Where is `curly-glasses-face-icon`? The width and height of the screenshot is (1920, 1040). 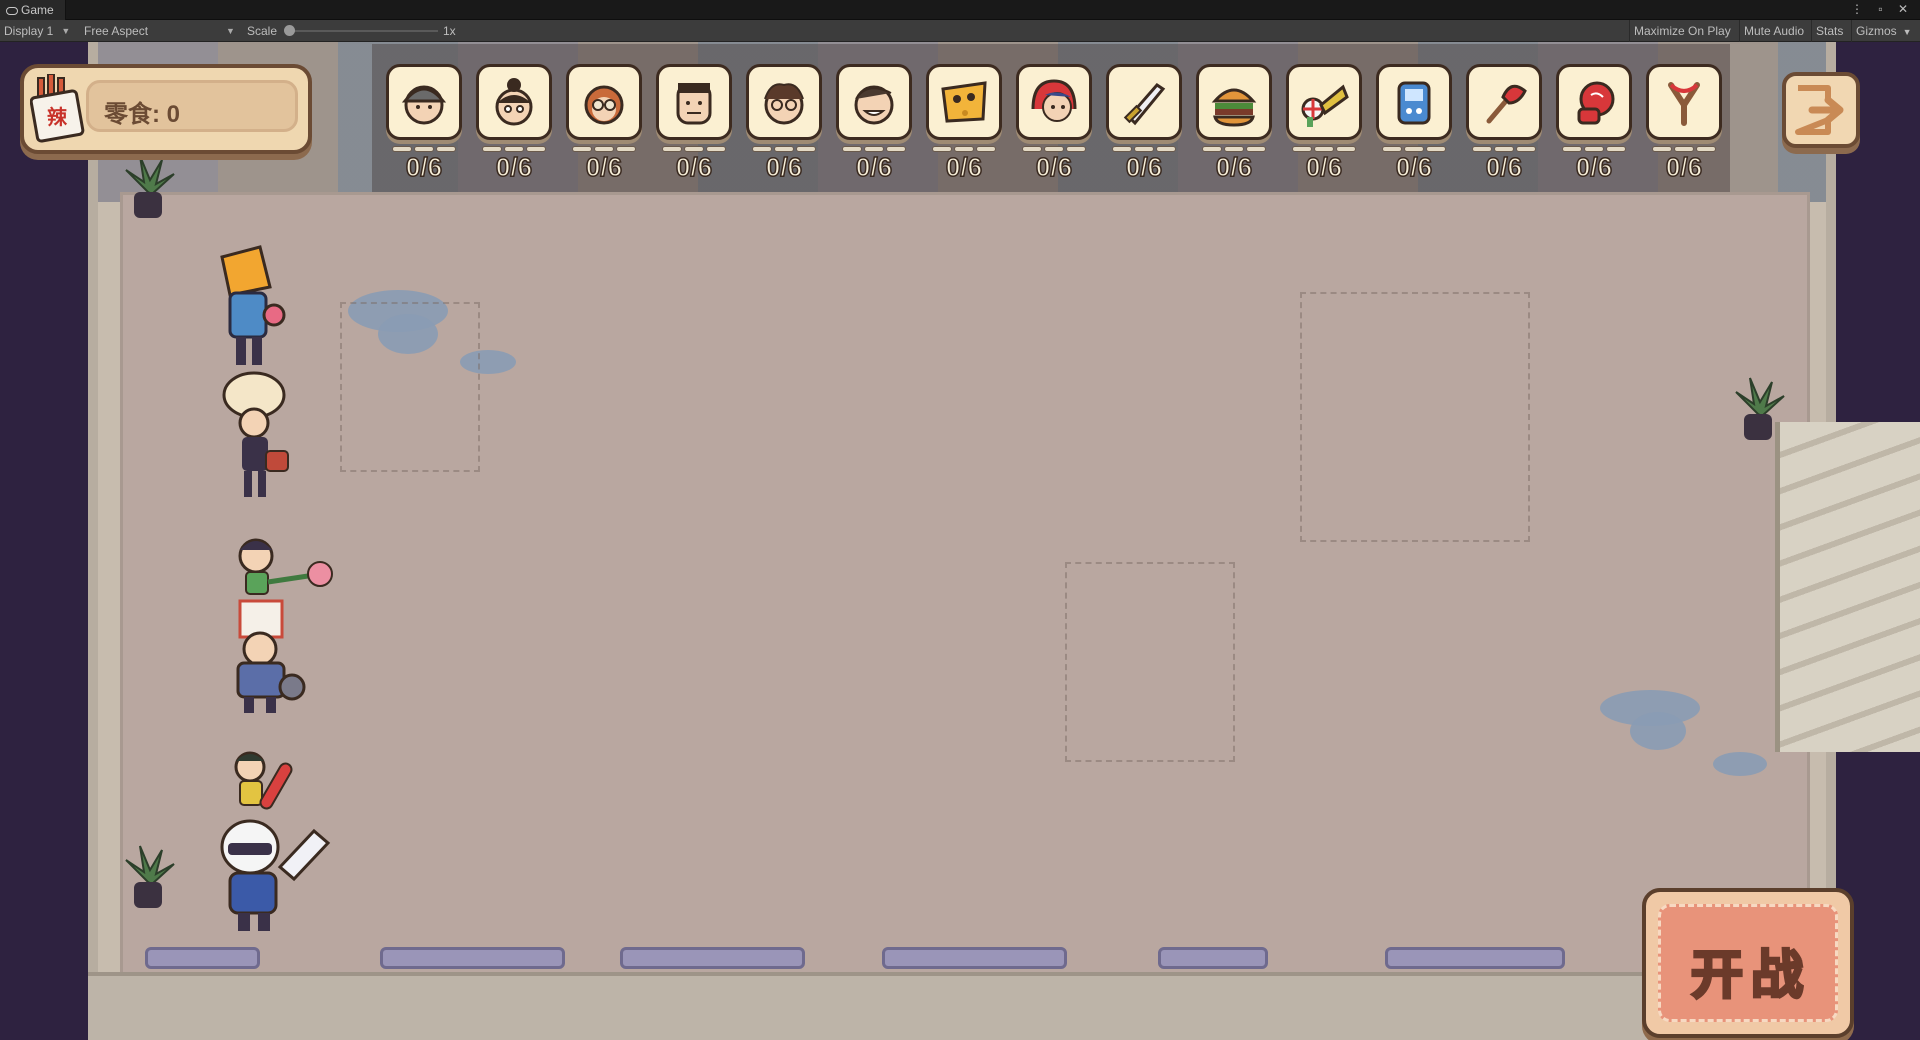 curly-glasses-face-icon is located at coordinates (784, 104).